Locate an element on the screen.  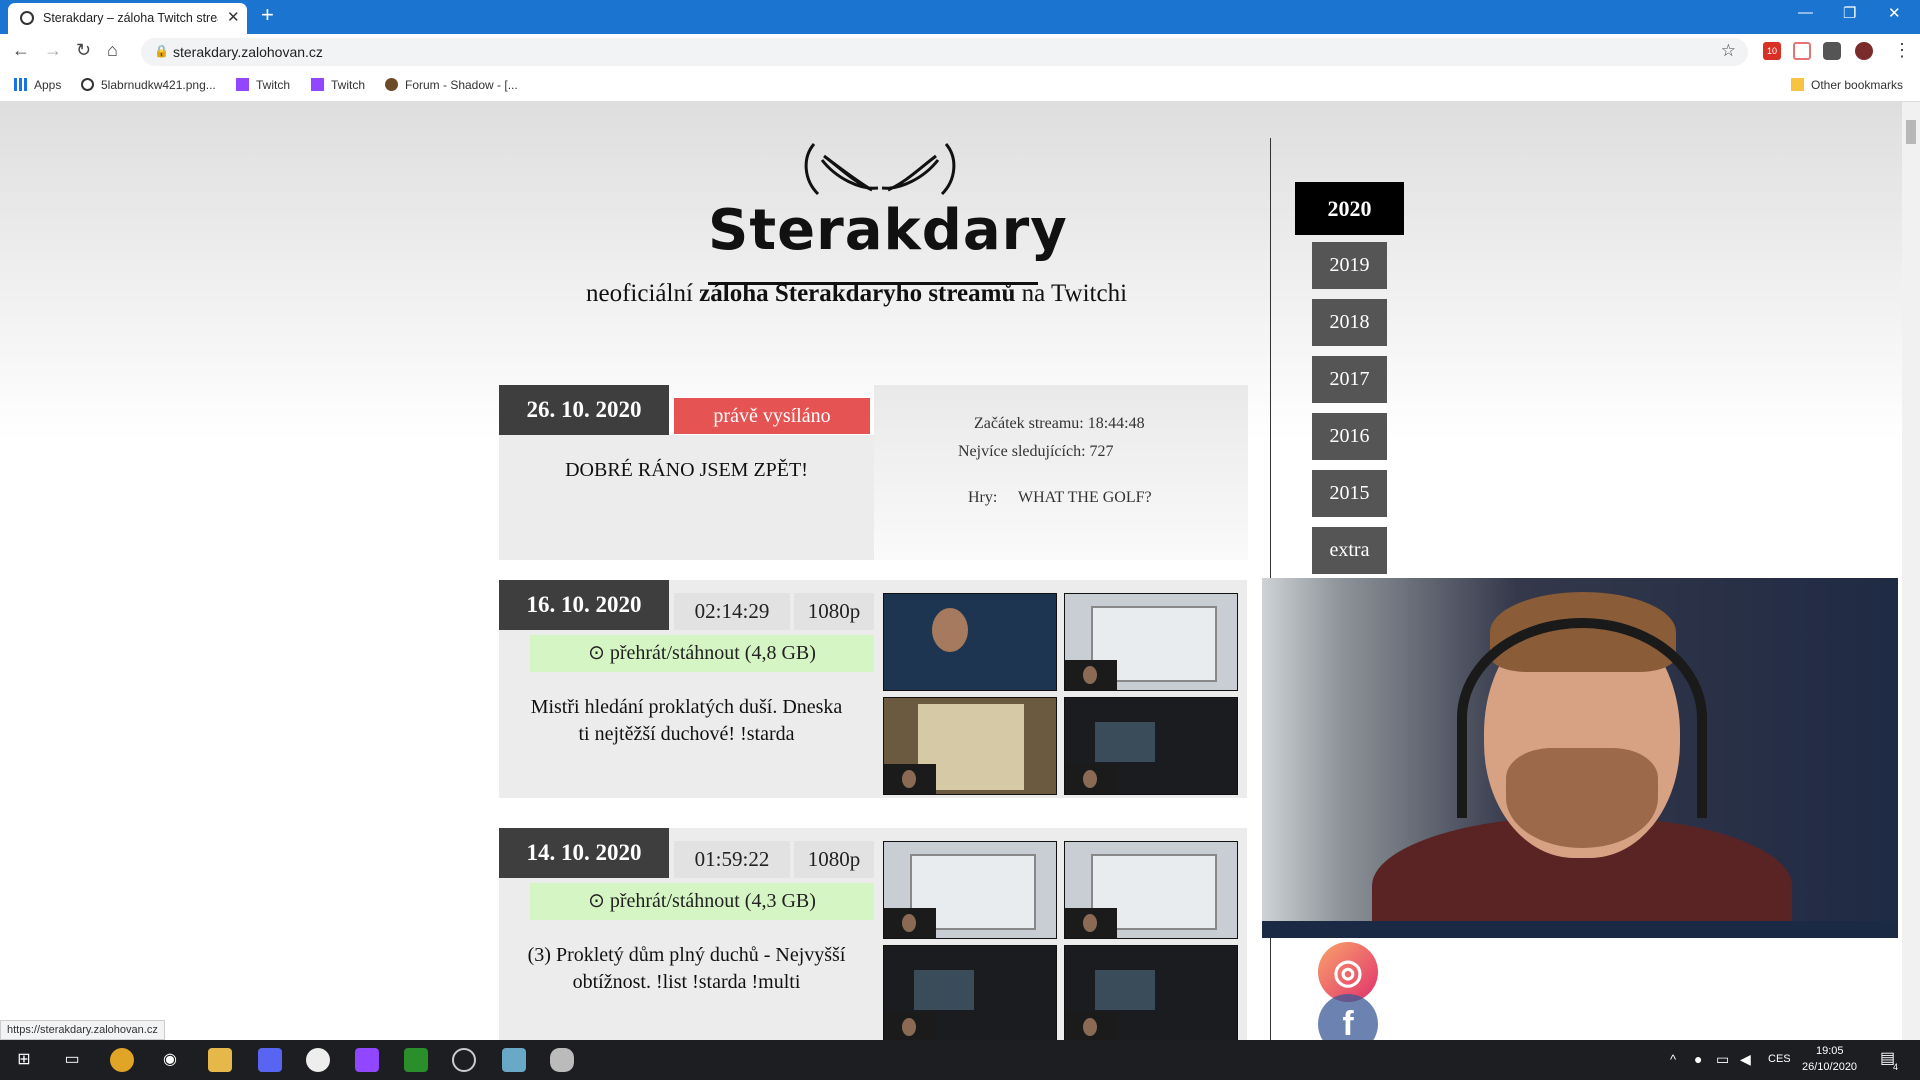
restore-icon: ❐ is located at coordinates (1849, 13).